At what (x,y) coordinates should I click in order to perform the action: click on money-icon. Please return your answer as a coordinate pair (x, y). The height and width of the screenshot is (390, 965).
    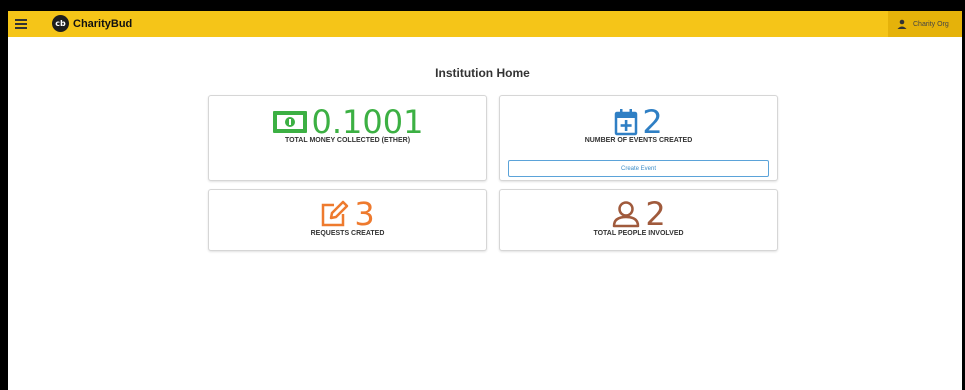
    Looking at the image, I should click on (289, 122).